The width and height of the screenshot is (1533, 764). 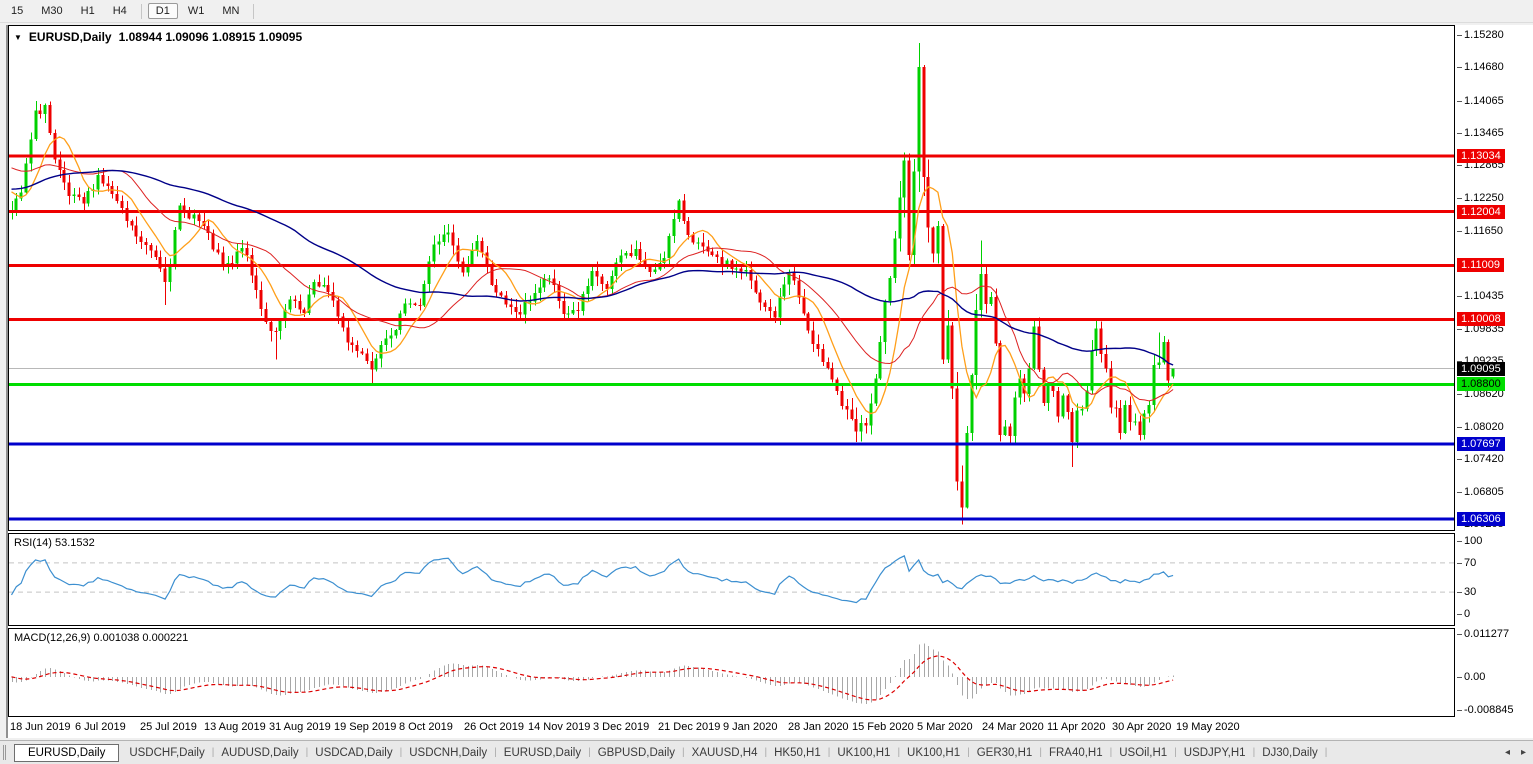 What do you see at coordinates (1480, 35) in the screenshot?
I see `price-axis-tick: 1.15280` at bounding box center [1480, 35].